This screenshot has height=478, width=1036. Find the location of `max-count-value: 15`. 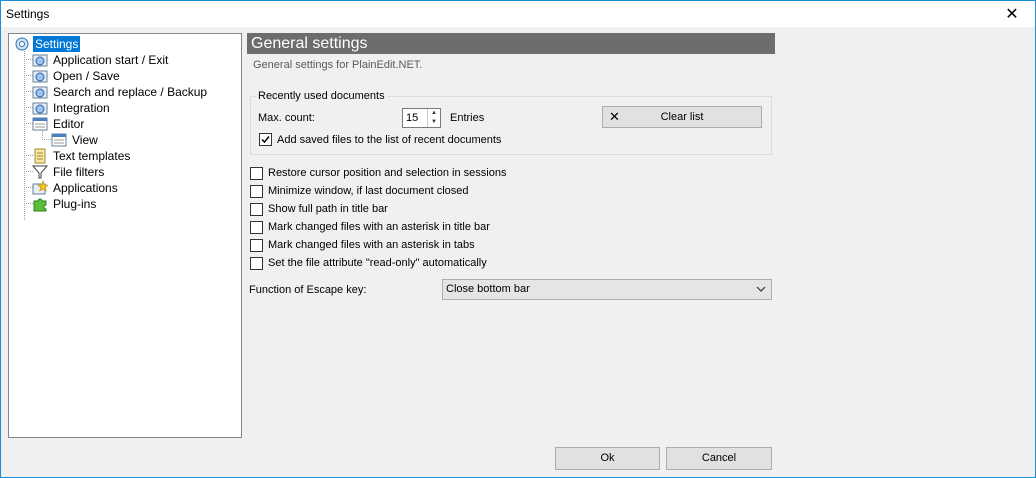

max-count-value: 15 is located at coordinates (412, 118).